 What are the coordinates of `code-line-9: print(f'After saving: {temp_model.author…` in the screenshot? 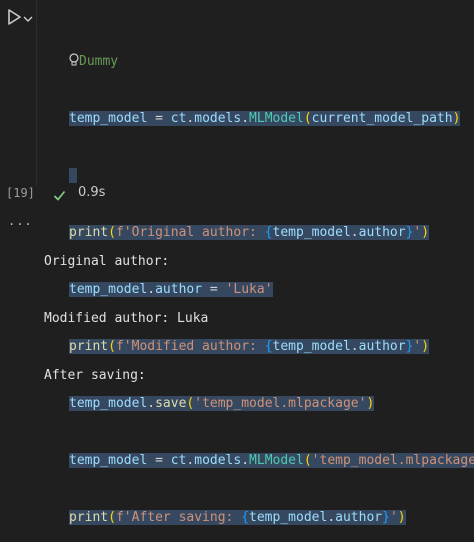 It's located at (271, 517).